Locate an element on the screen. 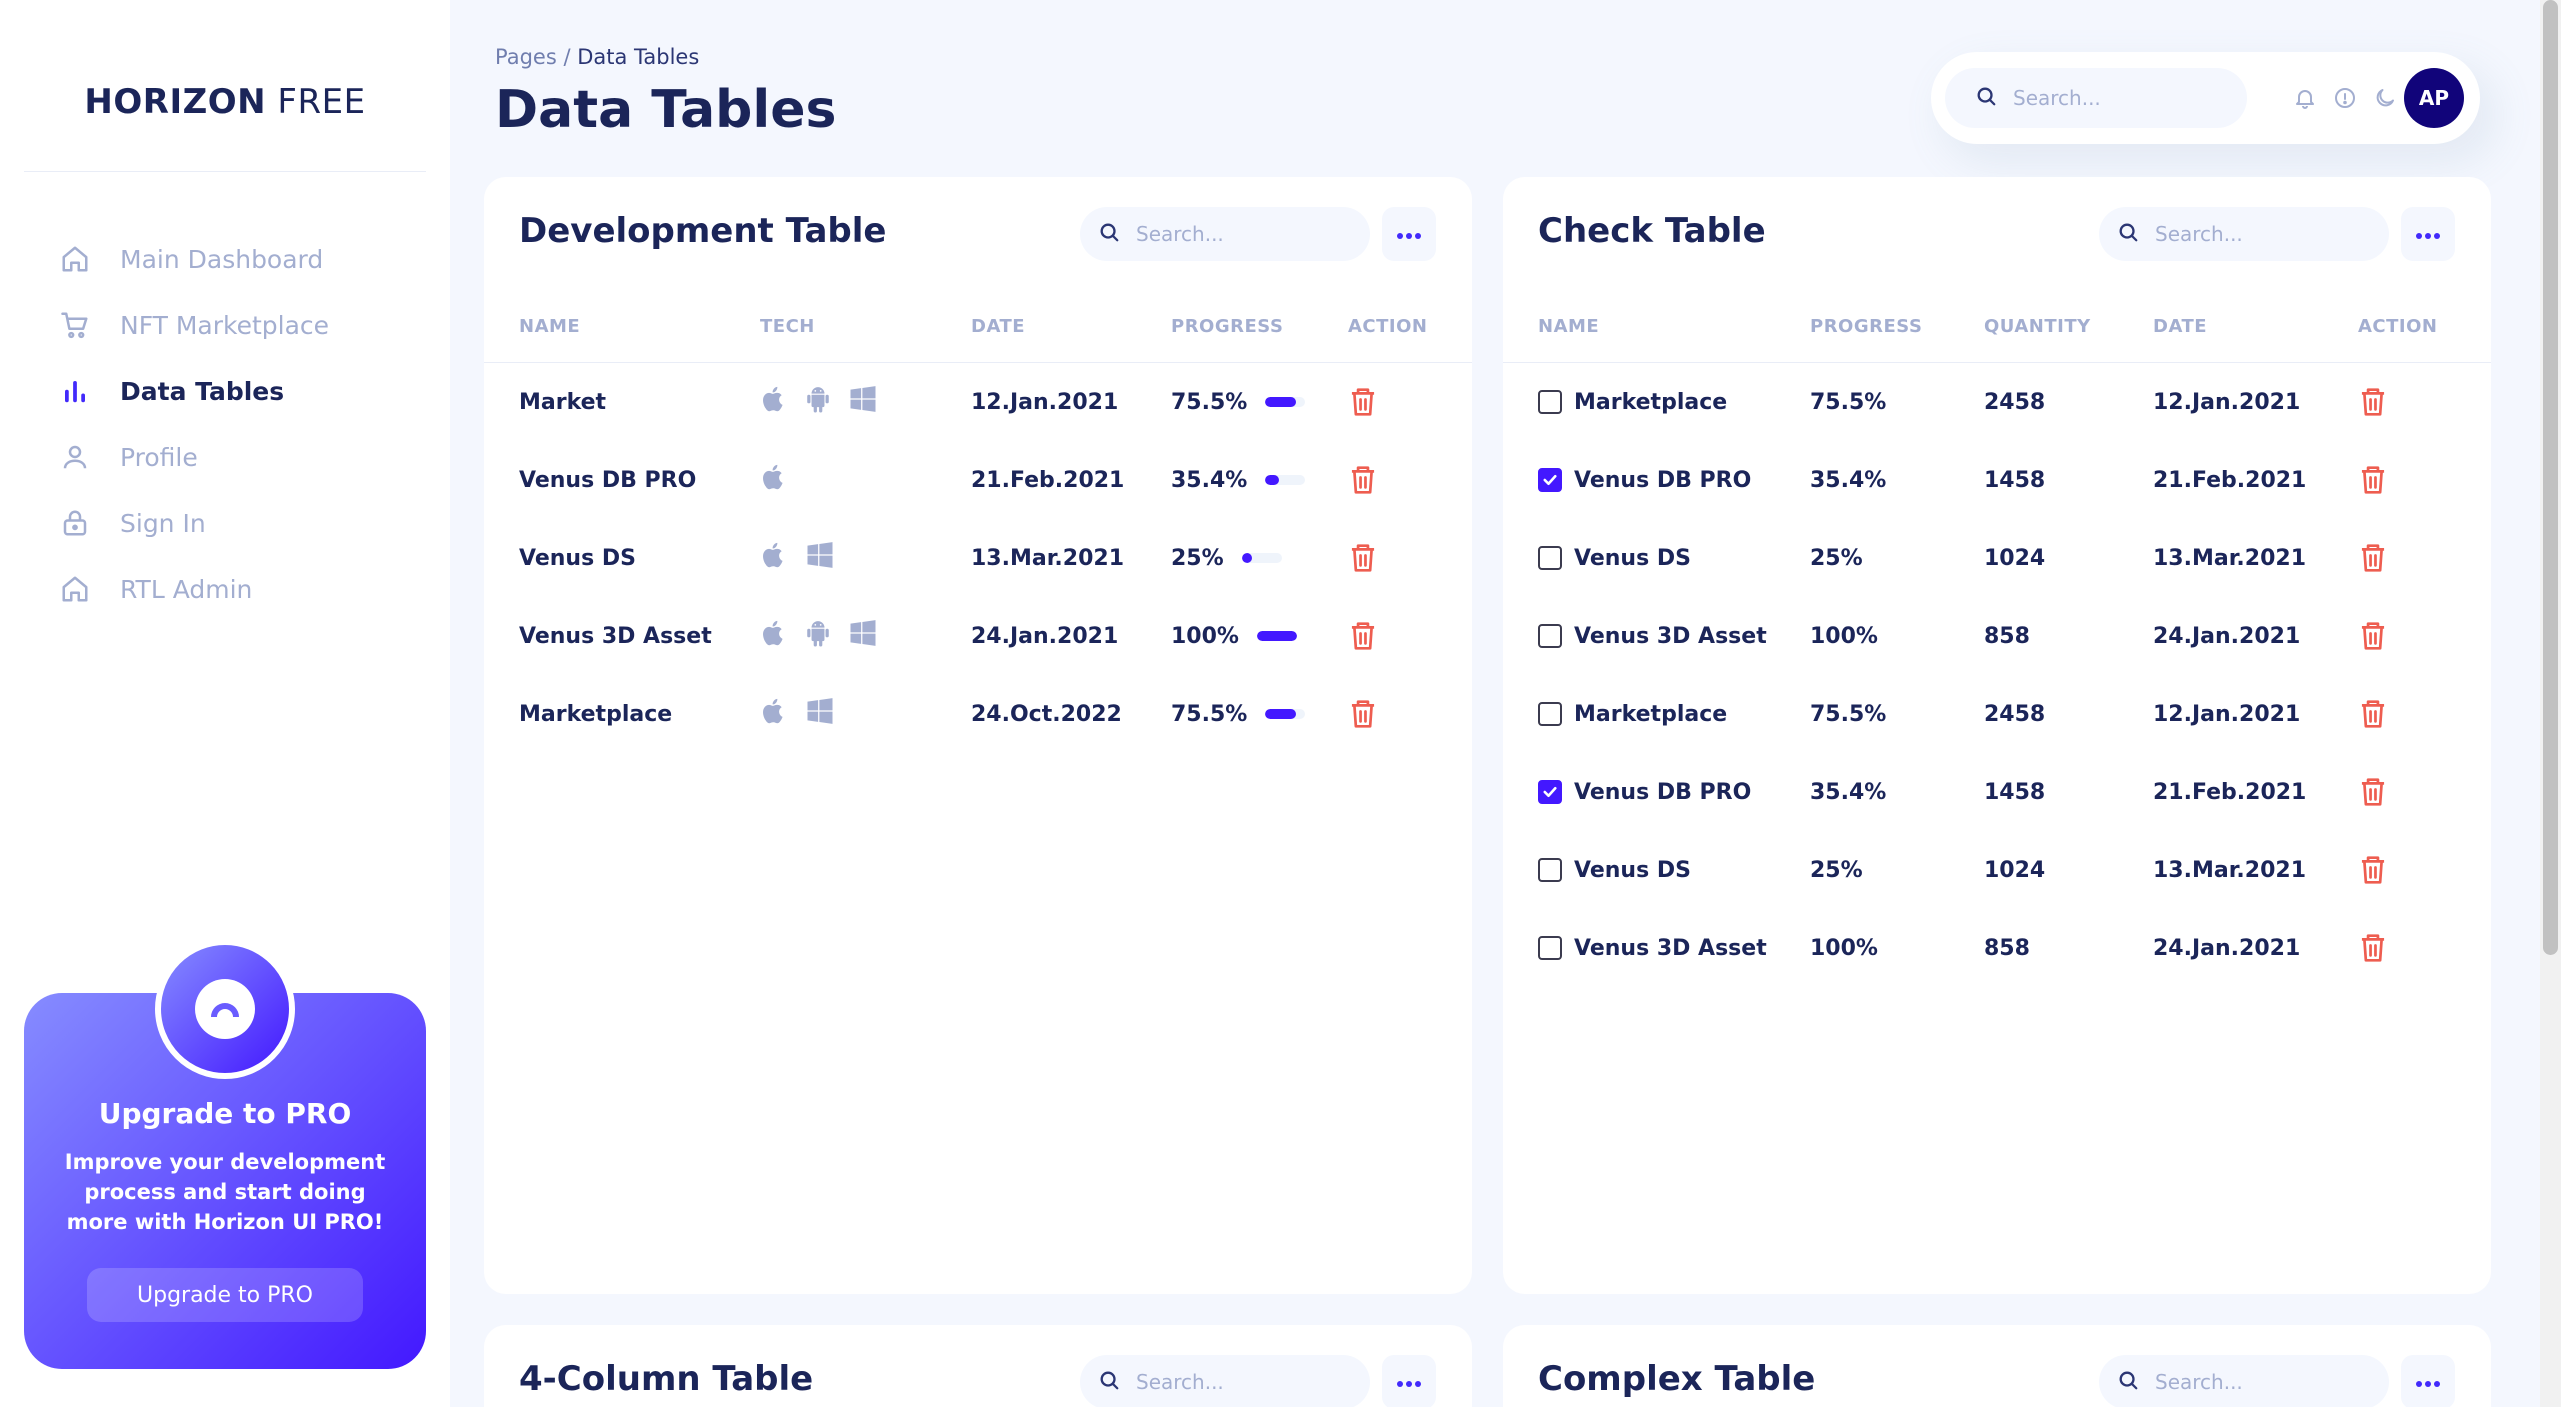  upgrade-button: Upgrade to PRO is located at coordinates (225, 1295).